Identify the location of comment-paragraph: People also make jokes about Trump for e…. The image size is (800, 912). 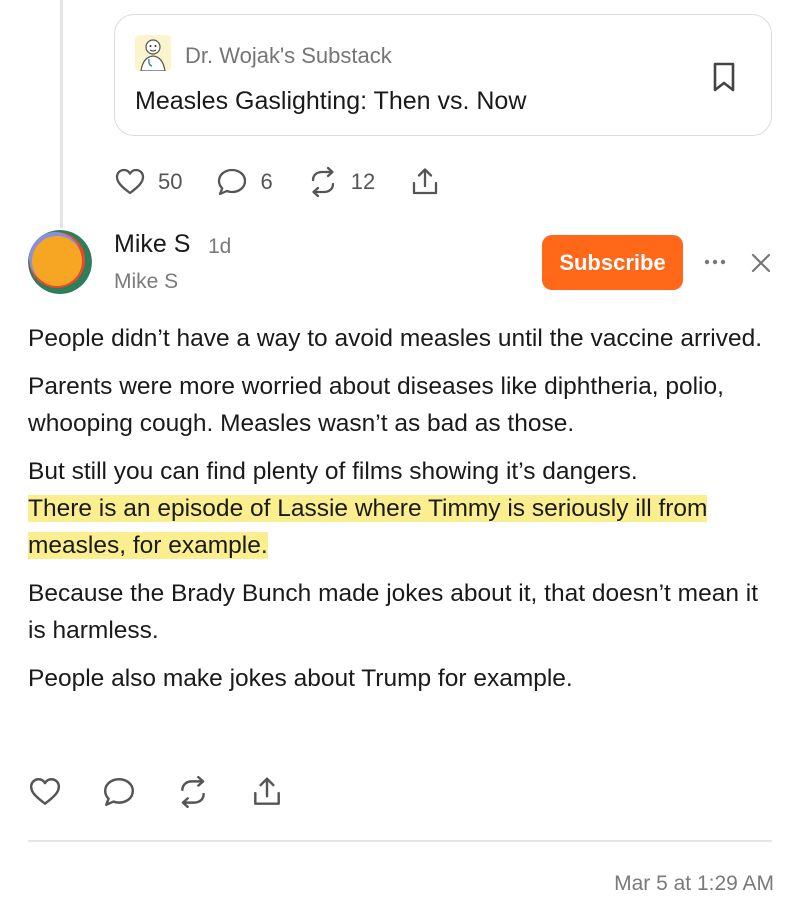
(300, 678).